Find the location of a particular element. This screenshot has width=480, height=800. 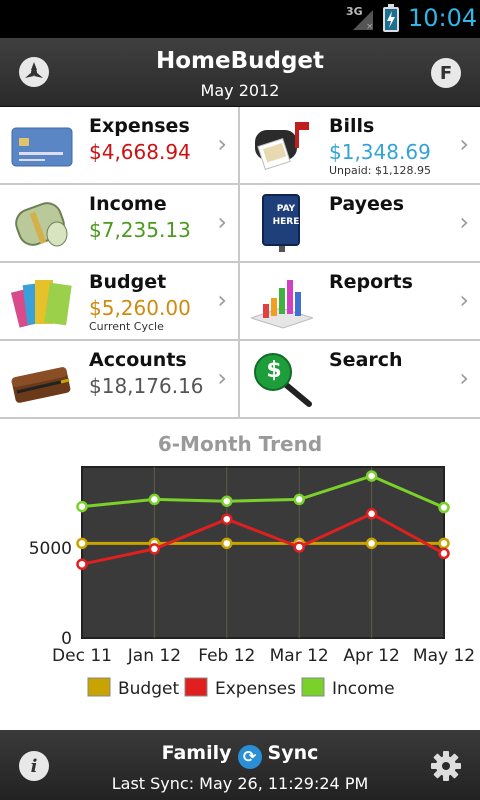

wallet-pen-icon is located at coordinates (41, 385).